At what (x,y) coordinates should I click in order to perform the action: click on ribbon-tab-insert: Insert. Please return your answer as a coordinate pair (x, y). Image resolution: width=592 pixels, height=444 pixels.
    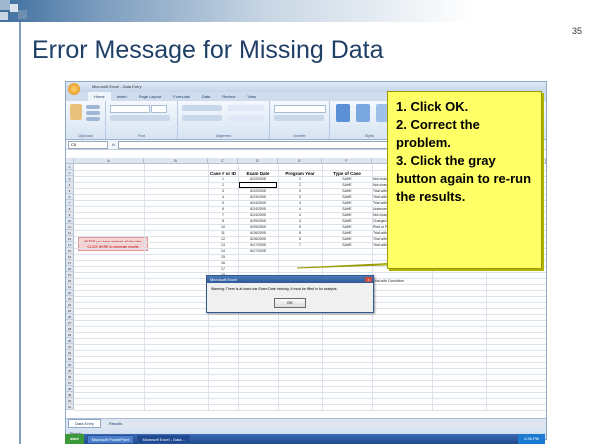
    Looking at the image, I should click on (122, 96).